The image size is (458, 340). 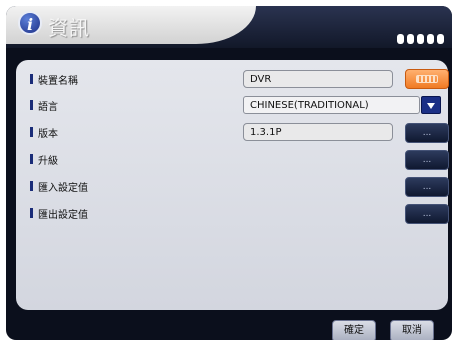 What do you see at coordinates (48, 161) in the screenshot?
I see `upgrade-label: 升級` at bounding box center [48, 161].